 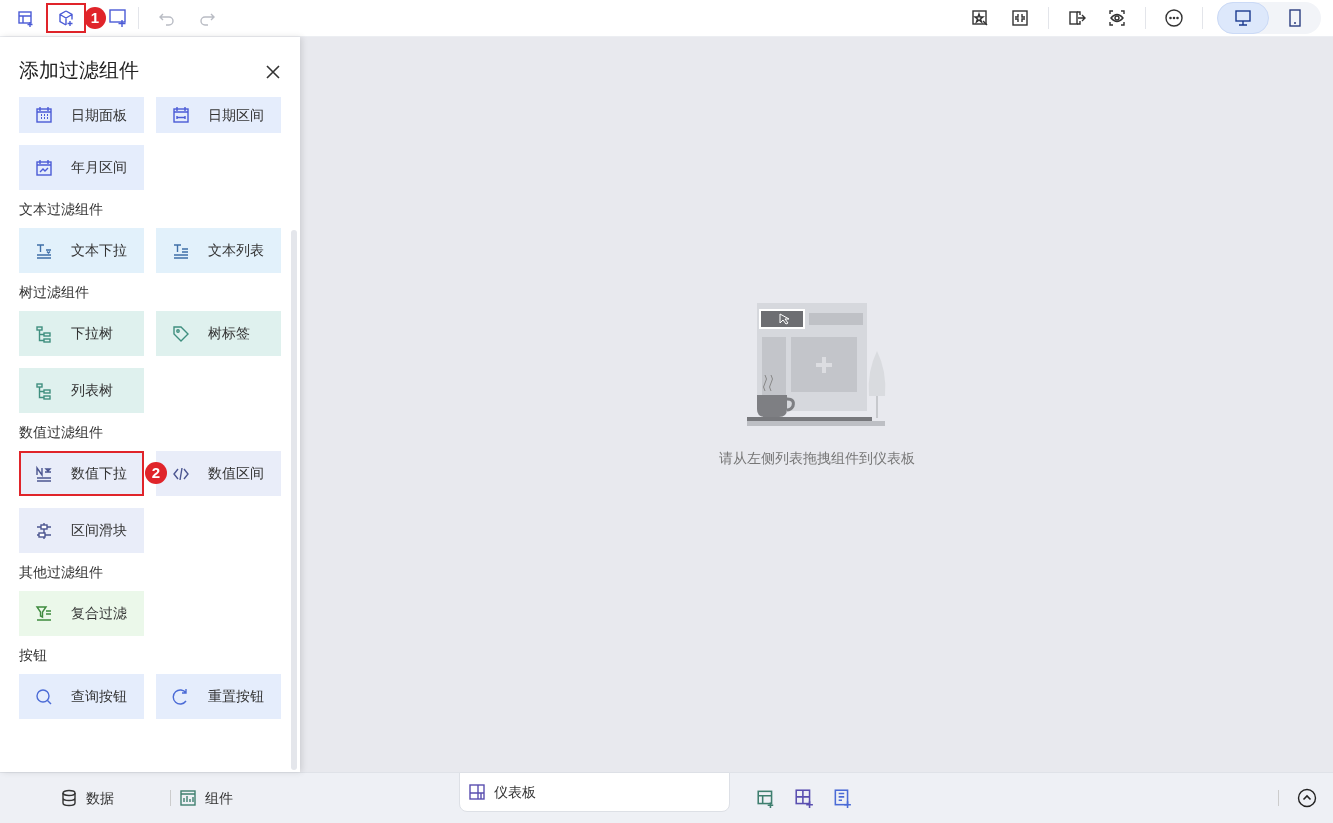 I want to click on section-heading: 数值过滤组件, so click(x=61, y=432).